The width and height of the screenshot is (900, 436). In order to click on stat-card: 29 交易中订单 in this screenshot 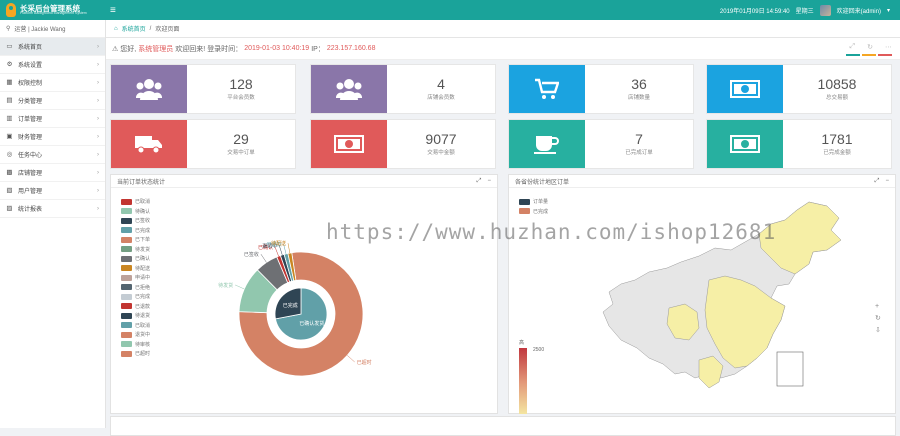, I will do `click(203, 144)`.